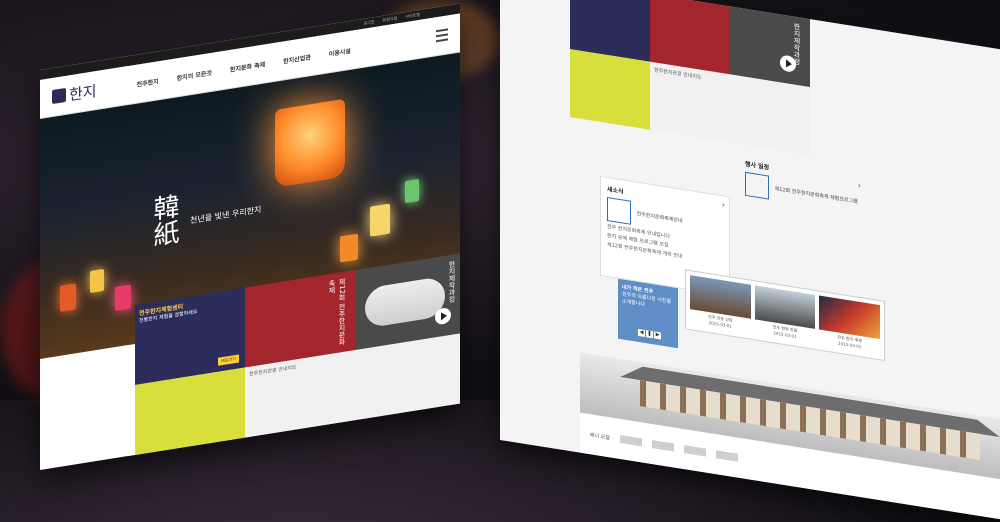 The image size is (1000, 522). I want to click on events-headline: 제12회 전주한지문화축제 체험프로그램, so click(816, 195).